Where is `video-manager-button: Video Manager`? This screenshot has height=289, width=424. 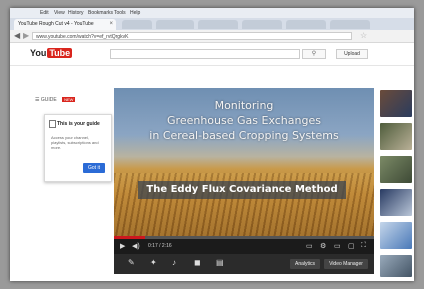
video-manager-button: Video Manager is located at coordinates (346, 264).